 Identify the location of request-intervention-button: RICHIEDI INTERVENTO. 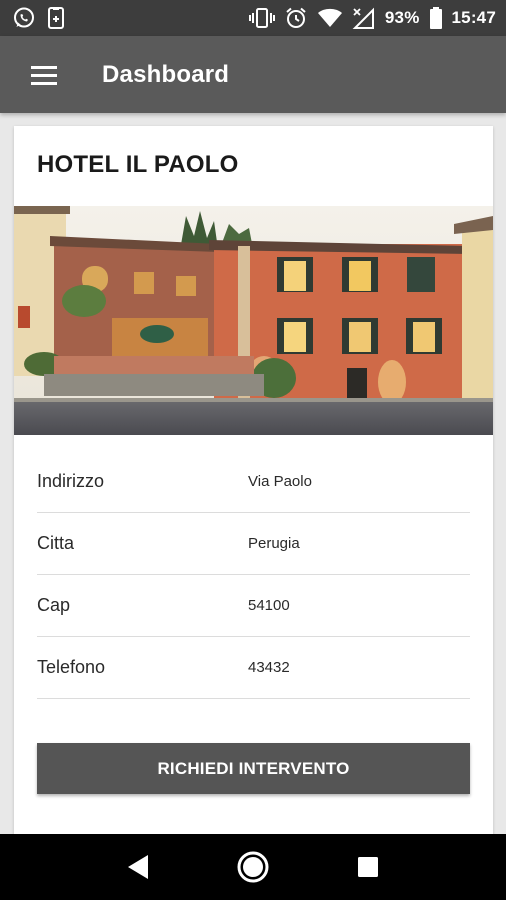
(253, 768).